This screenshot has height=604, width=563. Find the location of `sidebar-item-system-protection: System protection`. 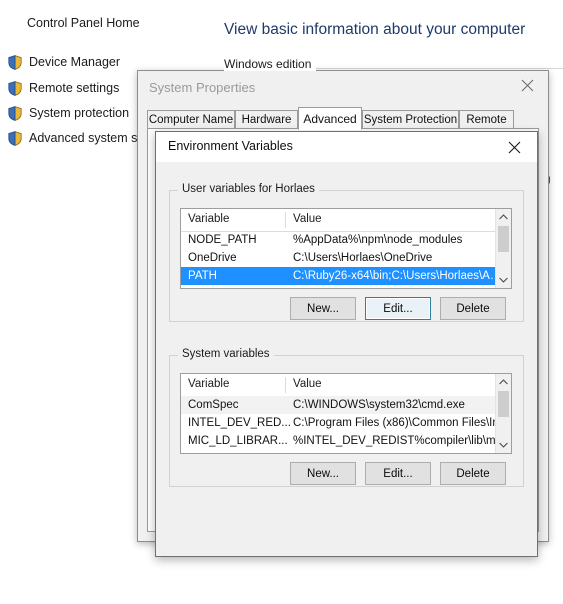

sidebar-item-system-protection: System protection is located at coordinates (68, 113).